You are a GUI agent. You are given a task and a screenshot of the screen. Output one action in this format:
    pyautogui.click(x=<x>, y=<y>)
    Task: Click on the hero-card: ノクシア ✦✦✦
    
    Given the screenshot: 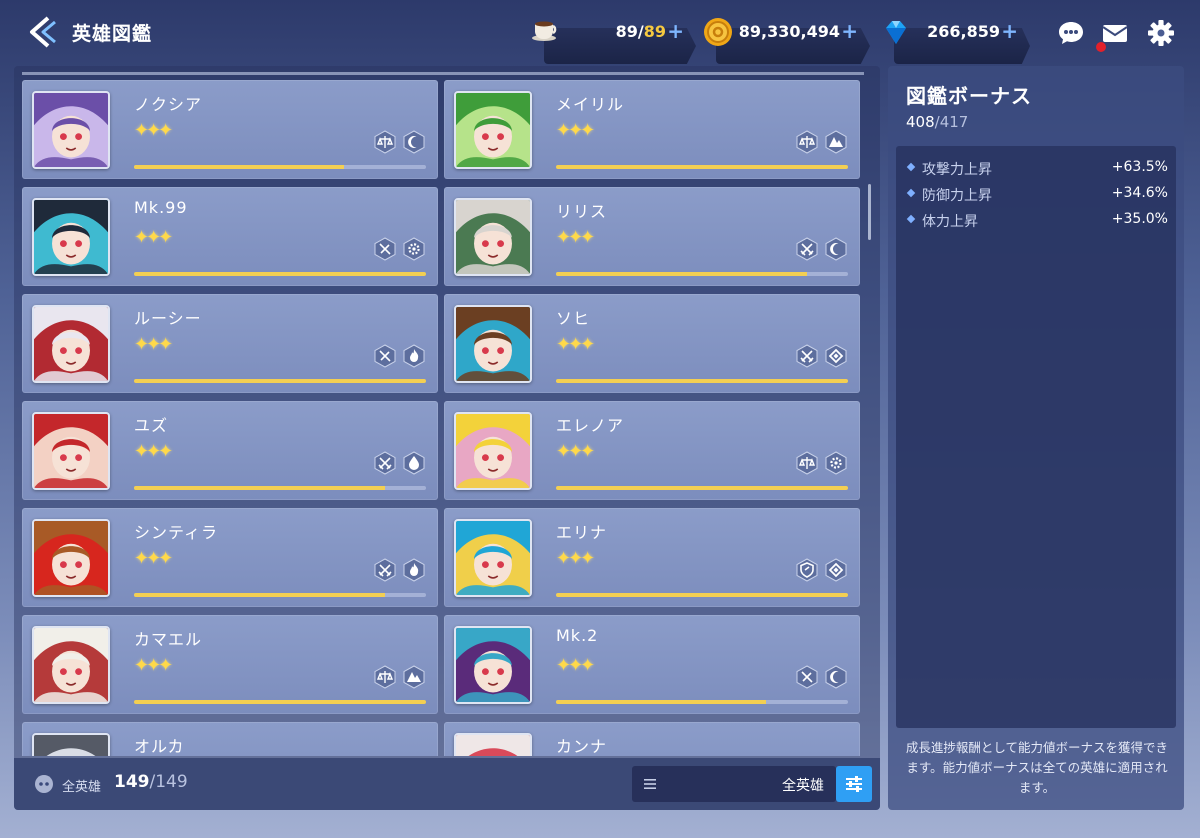 What is the action you would take?
    pyautogui.click(x=230, y=129)
    